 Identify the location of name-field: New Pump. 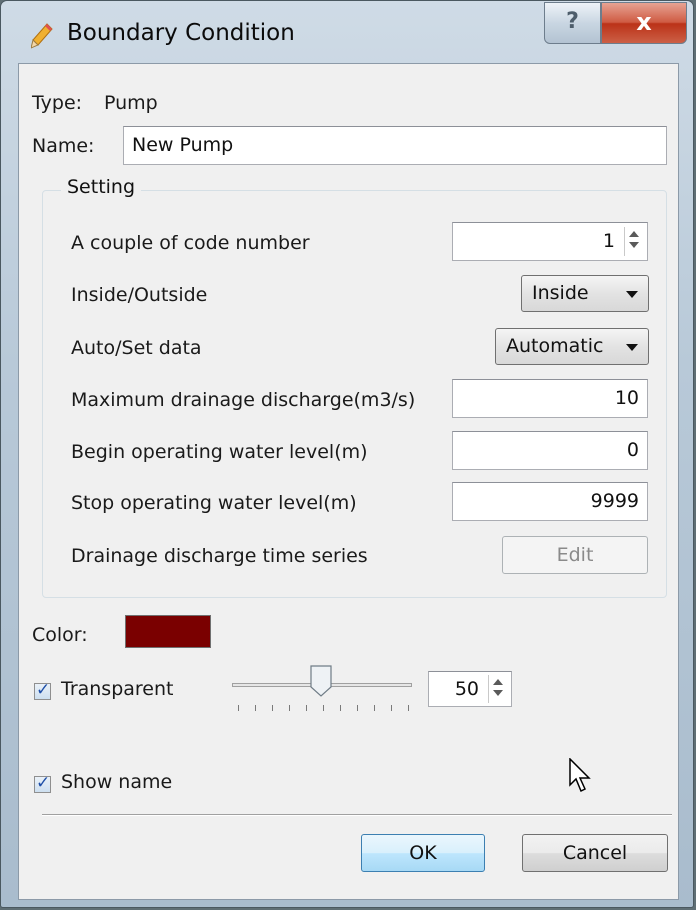
(395, 145).